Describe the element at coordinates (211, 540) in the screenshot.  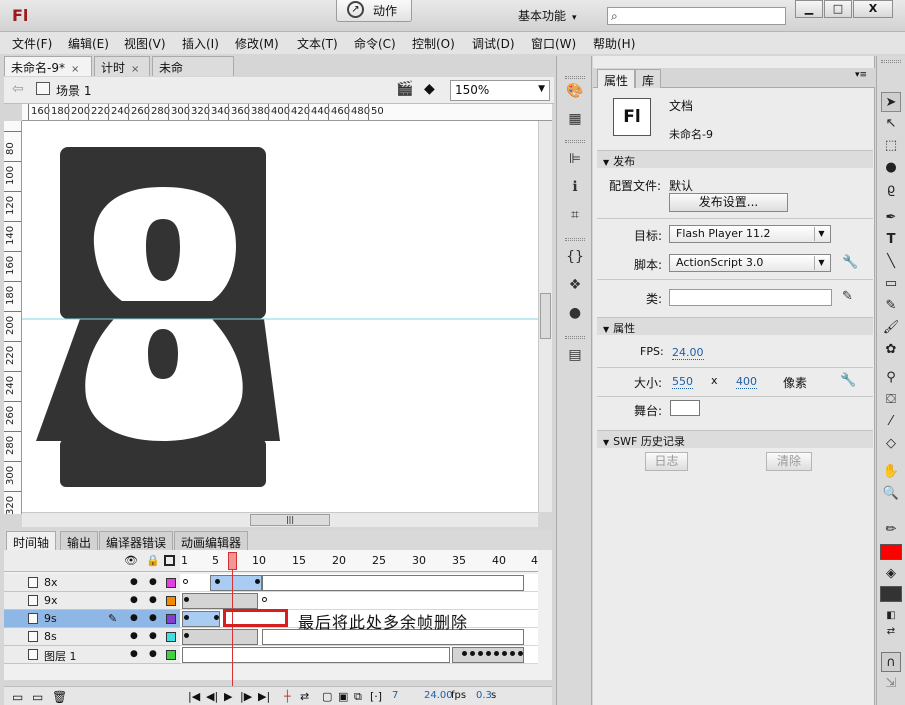
I see `tab-motion-editor: 动画编辑器` at that location.